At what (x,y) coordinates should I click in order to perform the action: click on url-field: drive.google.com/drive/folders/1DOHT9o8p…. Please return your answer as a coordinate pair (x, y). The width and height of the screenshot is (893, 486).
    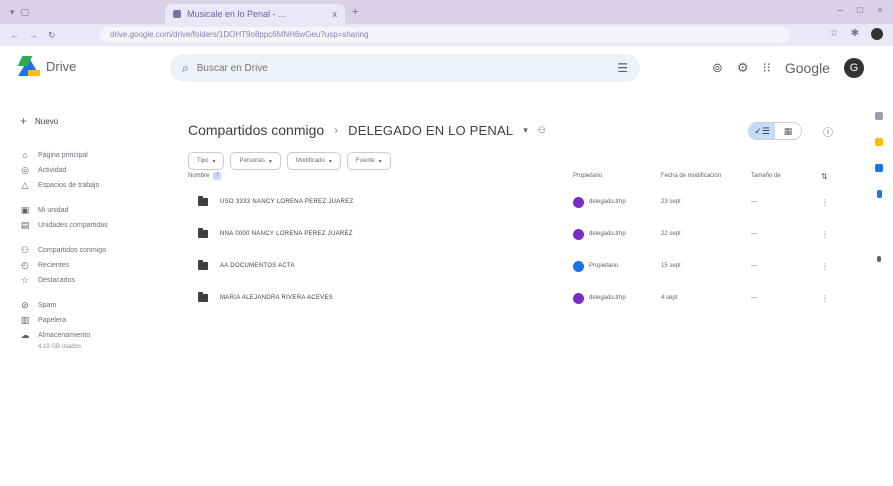
    Looking at the image, I should click on (445, 35).